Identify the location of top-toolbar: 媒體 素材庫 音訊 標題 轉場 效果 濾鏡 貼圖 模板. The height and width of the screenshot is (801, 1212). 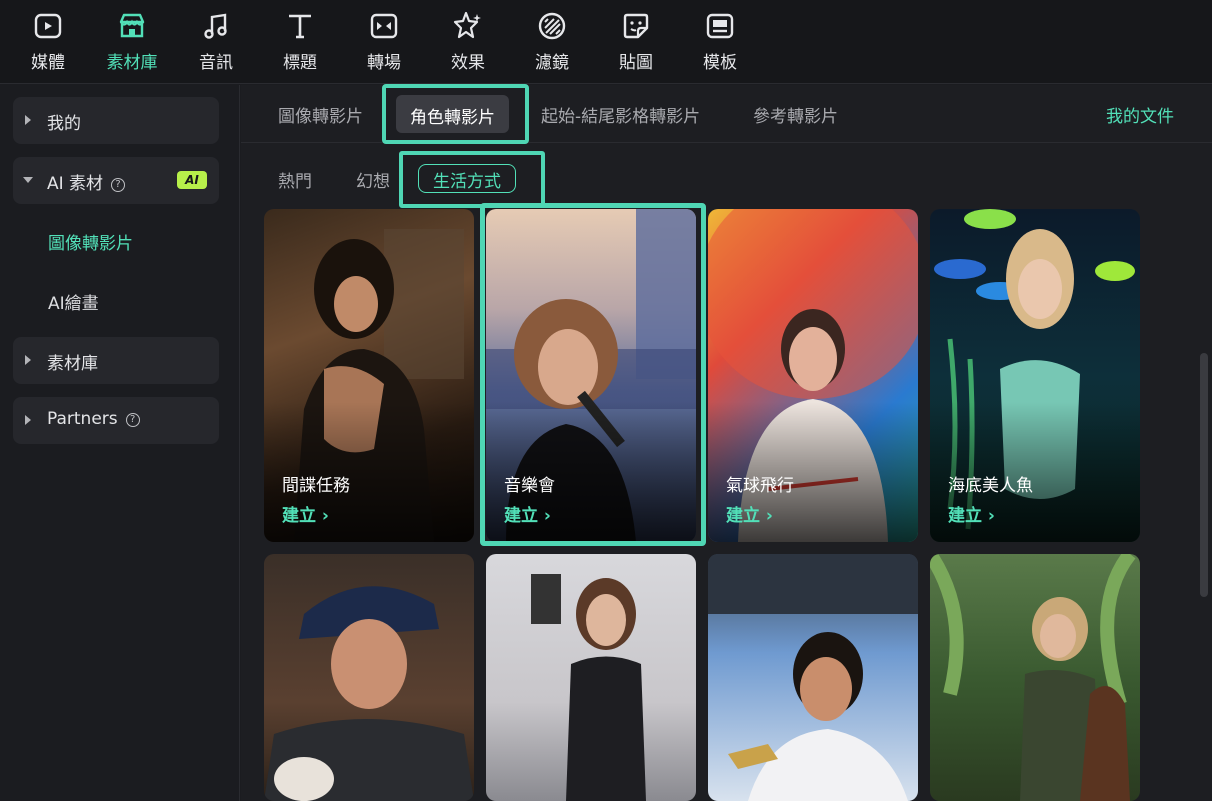
(606, 42).